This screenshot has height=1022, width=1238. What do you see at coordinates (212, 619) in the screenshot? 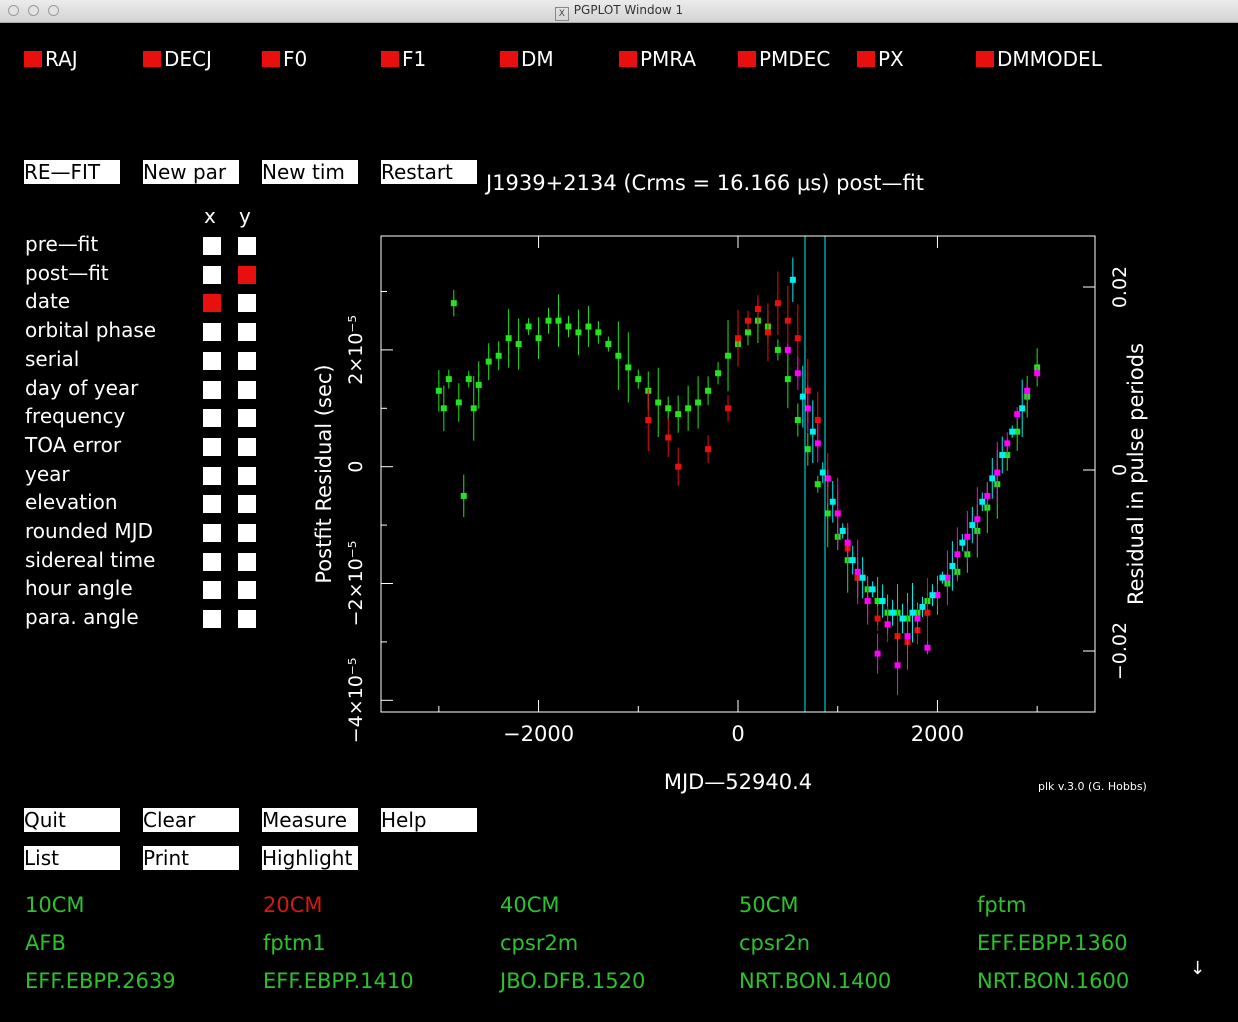
I see `x-axis-checkbox-para-angle` at bounding box center [212, 619].